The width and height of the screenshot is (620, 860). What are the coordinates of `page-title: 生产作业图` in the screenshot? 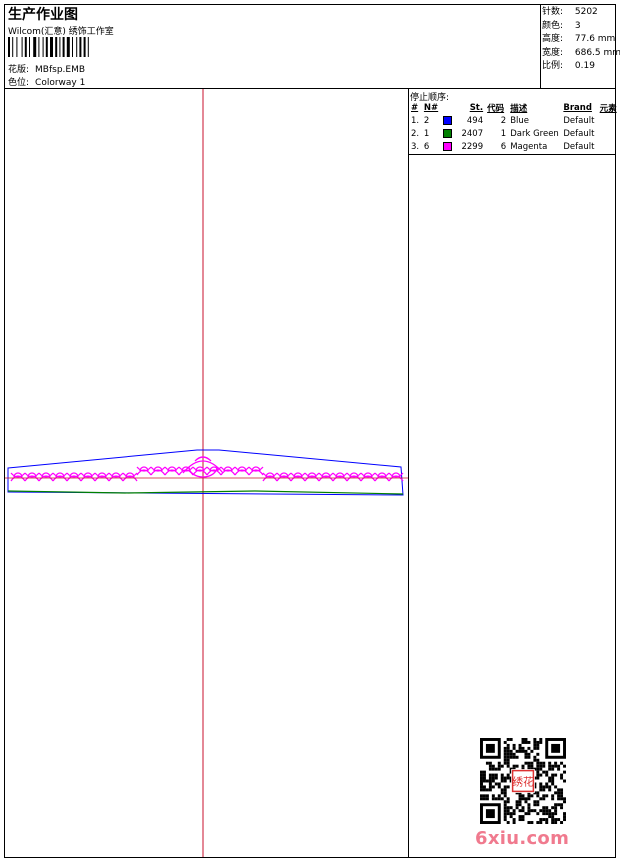 It's located at (43, 15).